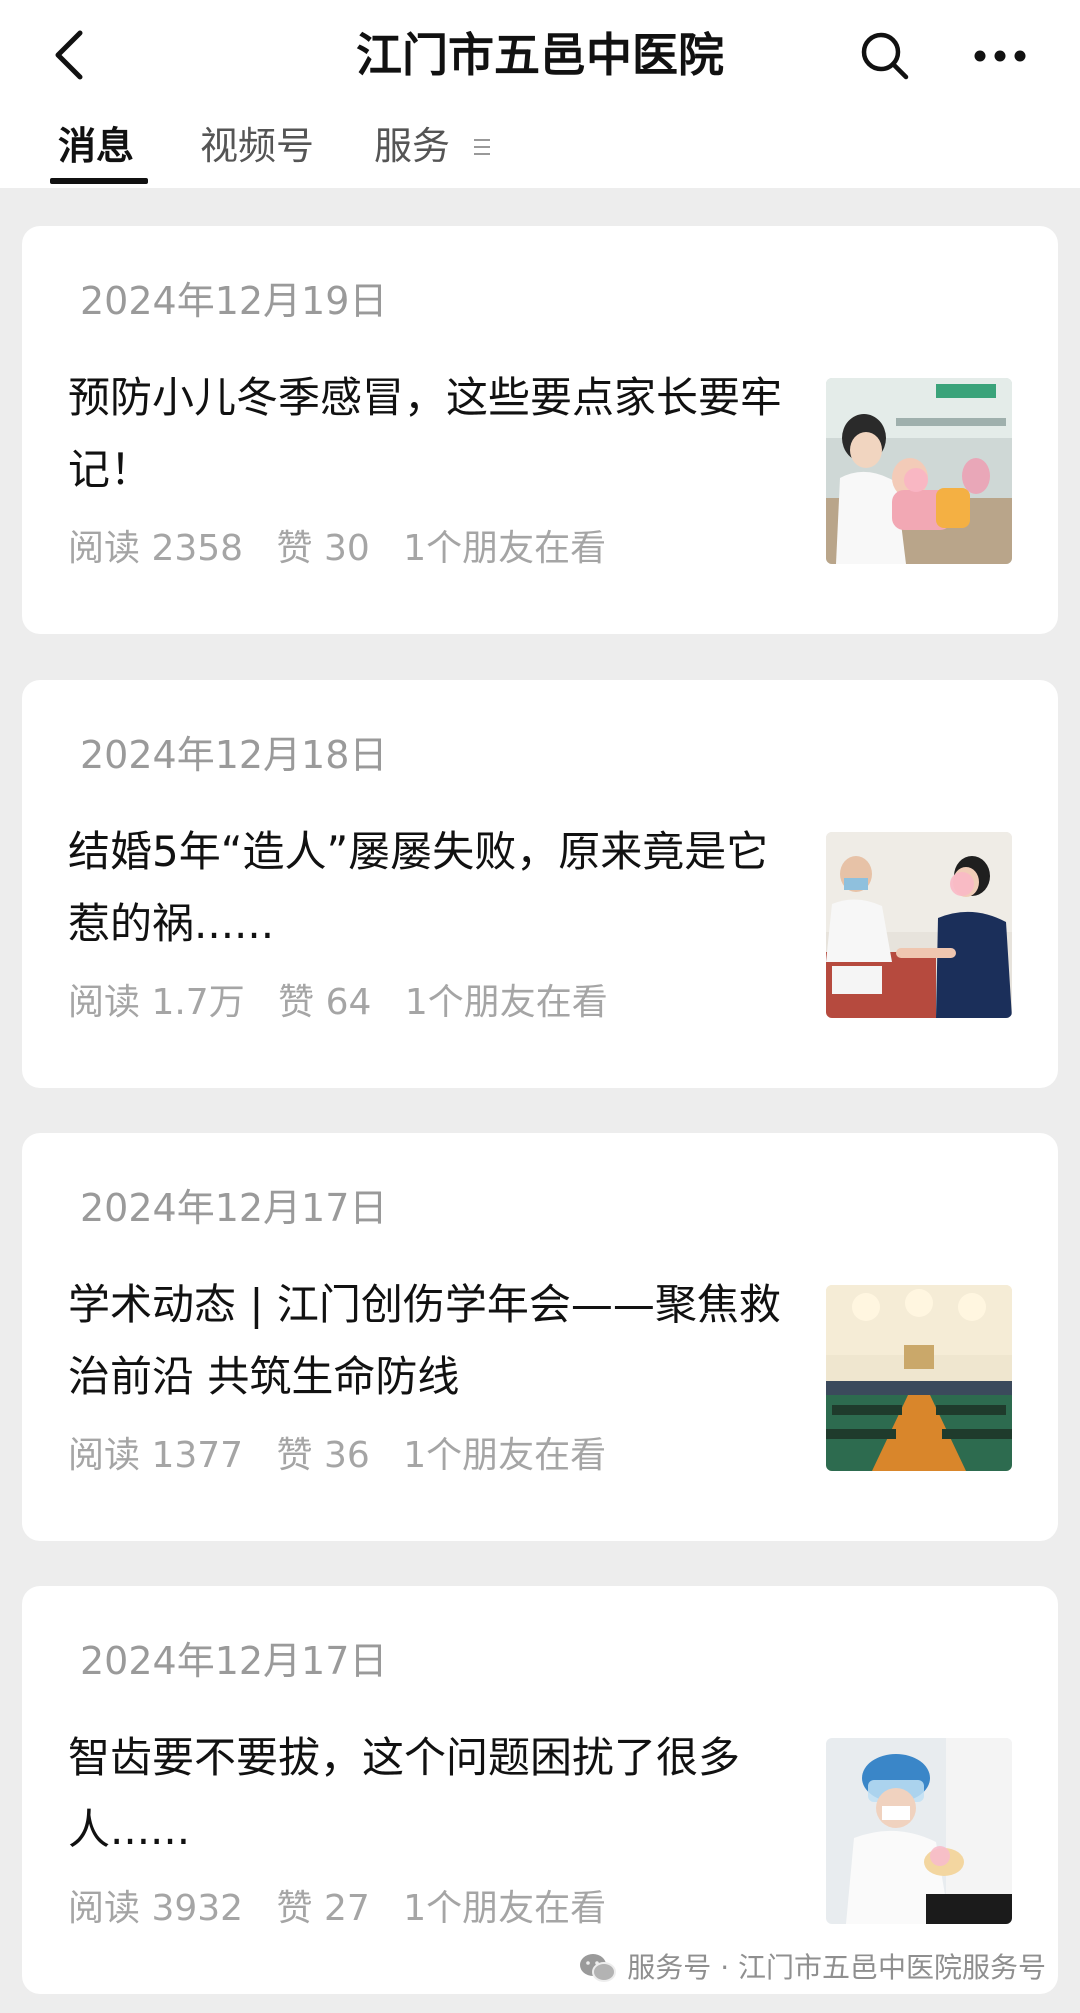 Image resolution: width=1080 pixels, height=2013 pixels. Describe the element at coordinates (323, 1908) in the screenshot. I see `like-count: 赞 27` at that location.